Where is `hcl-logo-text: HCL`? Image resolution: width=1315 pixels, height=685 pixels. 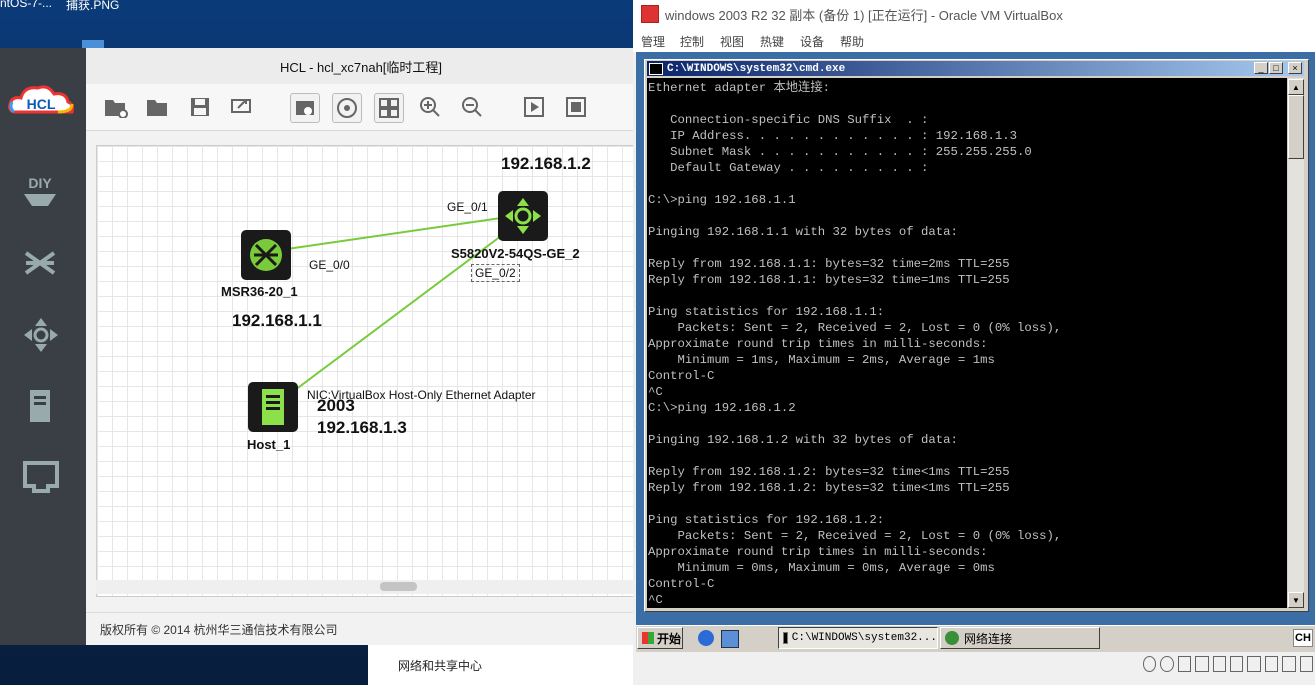 hcl-logo-text: HCL is located at coordinates (41, 104).